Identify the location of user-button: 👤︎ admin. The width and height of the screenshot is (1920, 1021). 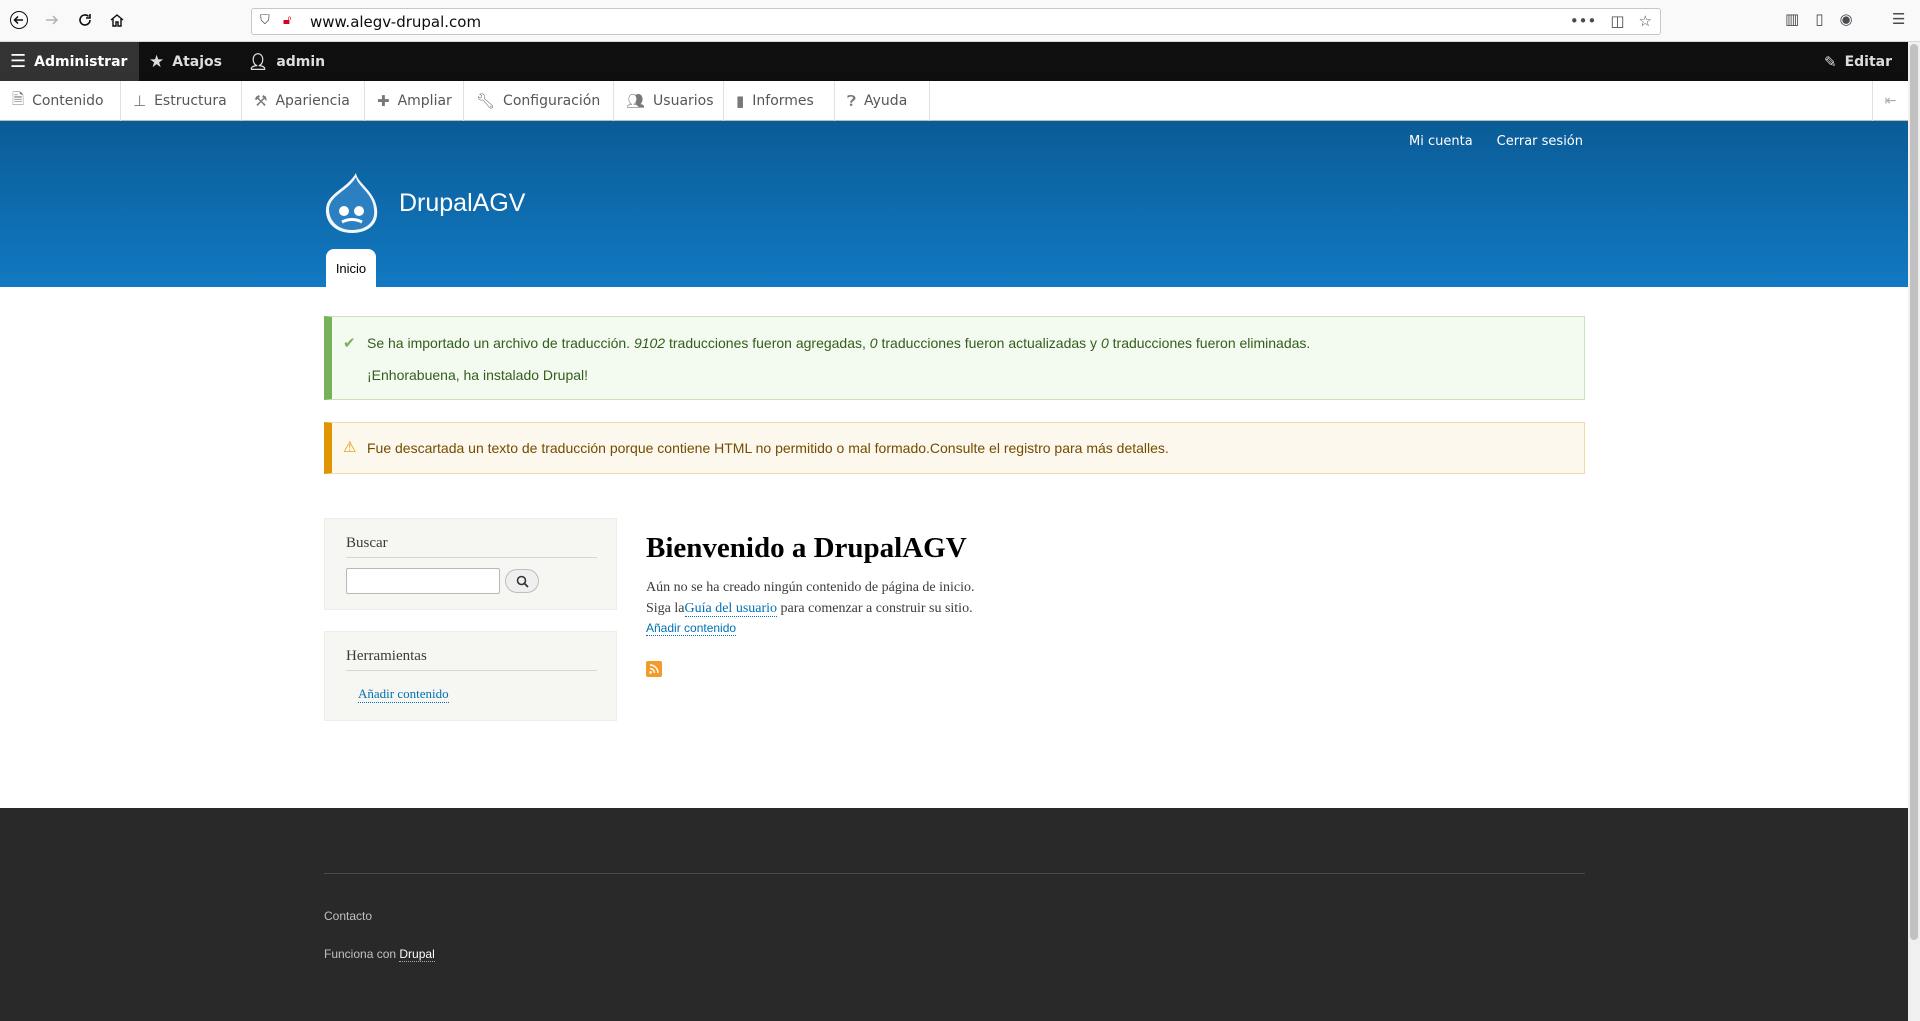
(286, 61).